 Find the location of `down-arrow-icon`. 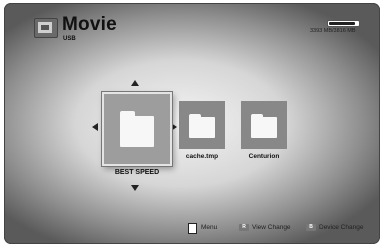

down-arrow-icon is located at coordinates (135, 188).